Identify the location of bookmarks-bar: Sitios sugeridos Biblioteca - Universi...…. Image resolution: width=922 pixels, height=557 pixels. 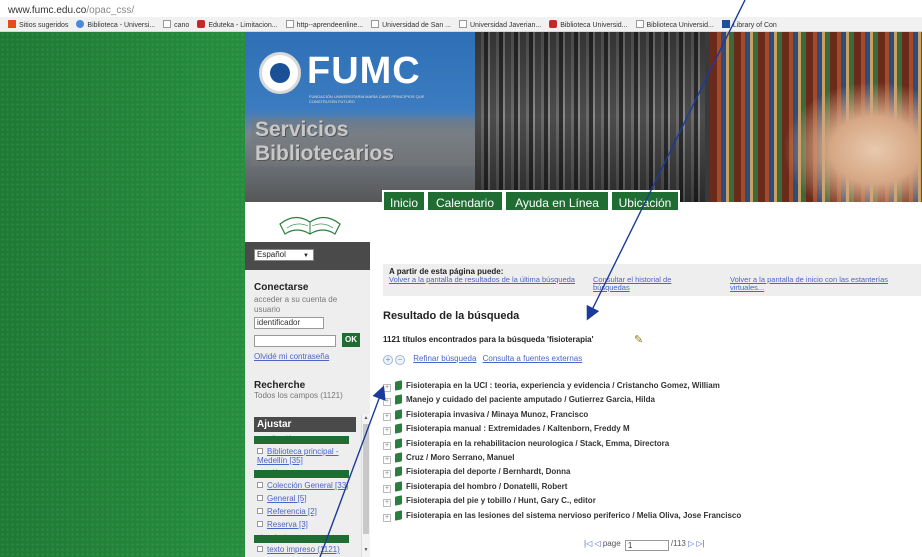
(461, 24).